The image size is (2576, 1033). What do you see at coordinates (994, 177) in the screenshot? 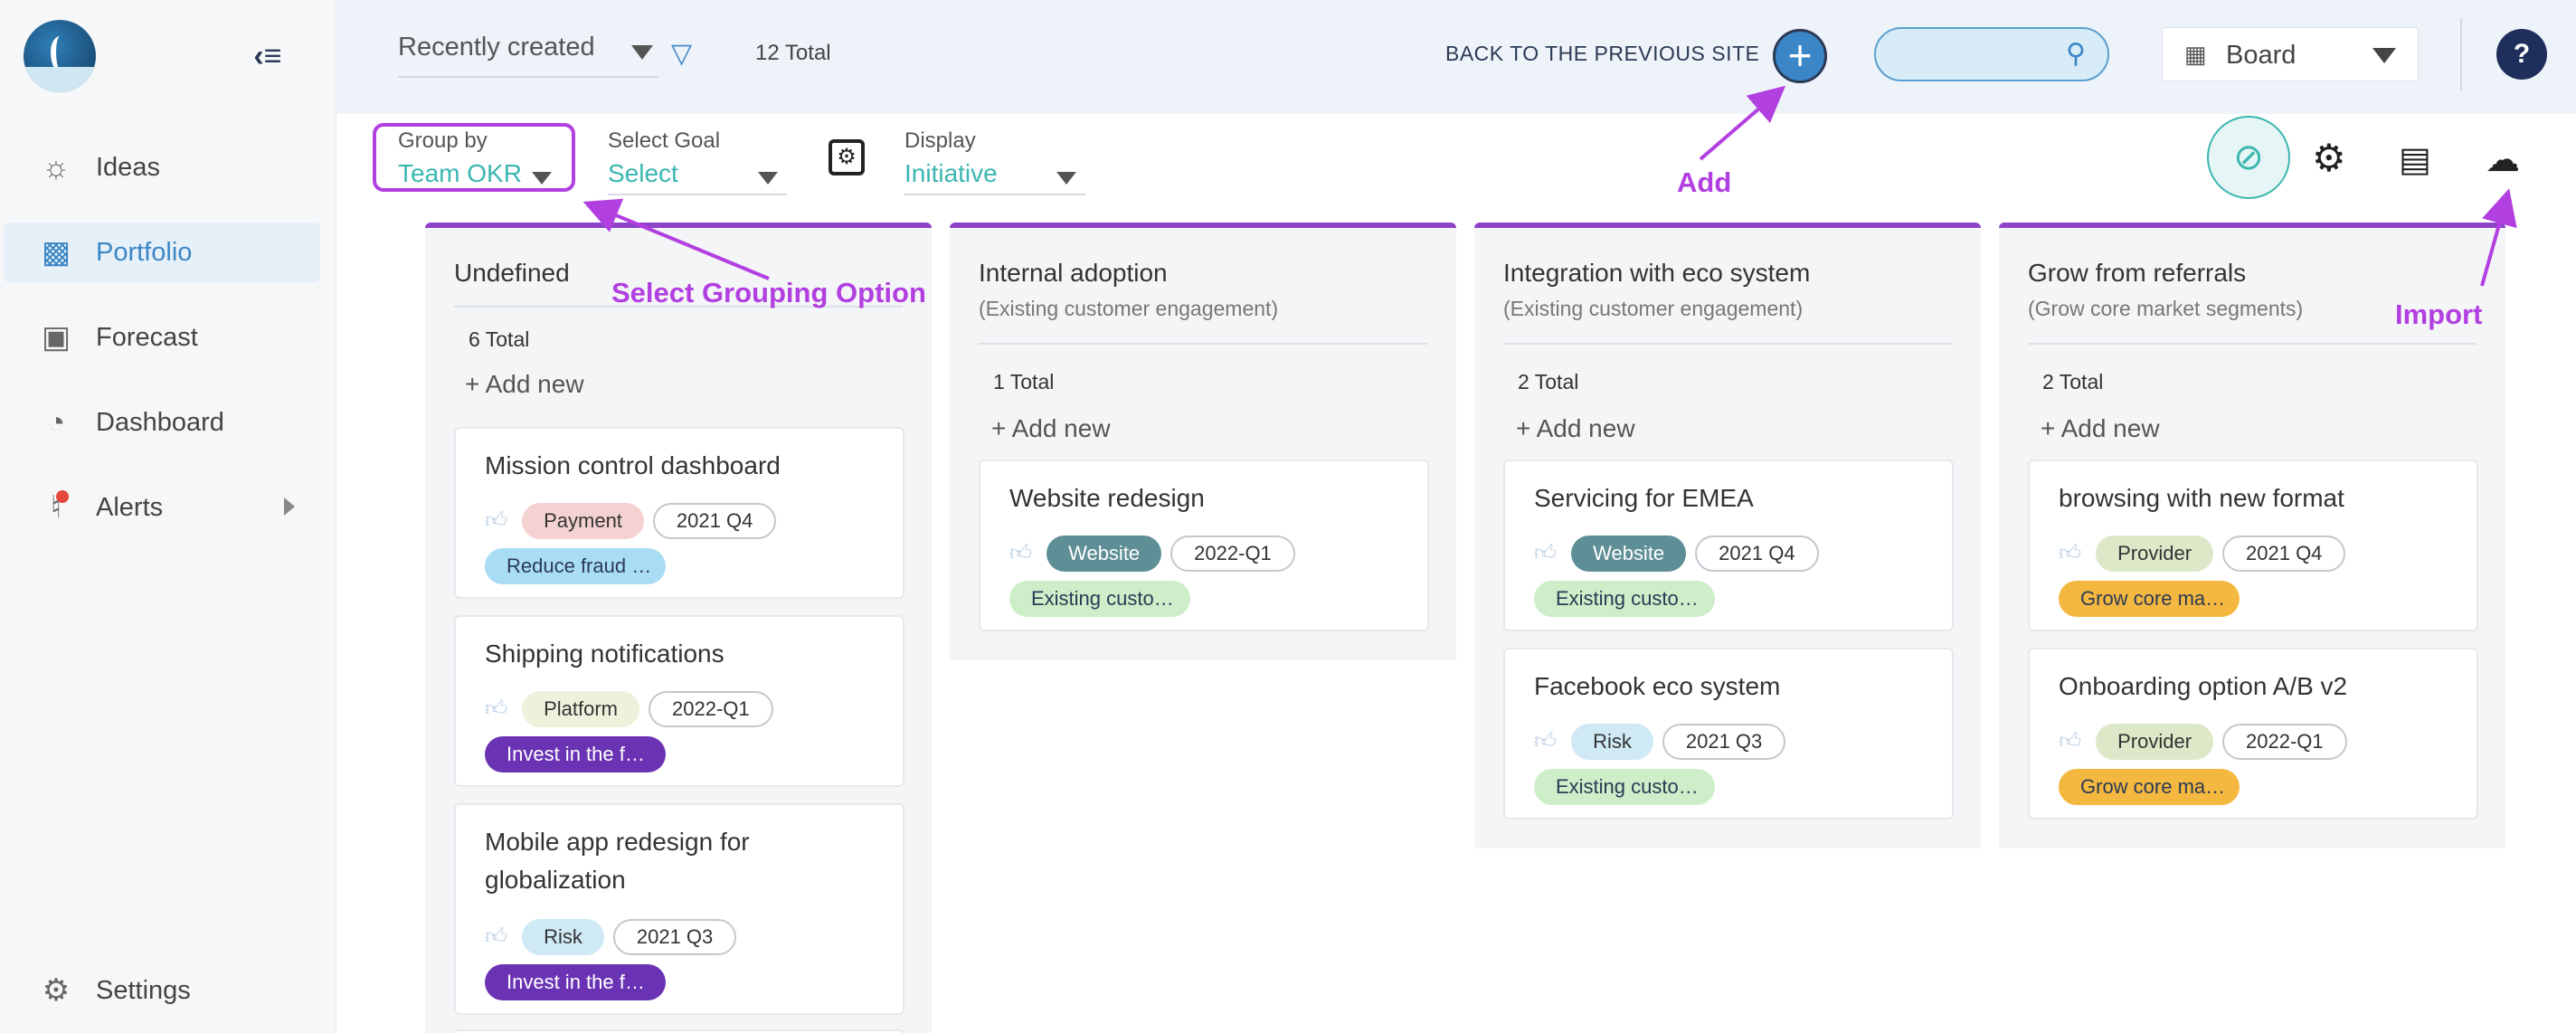
I see `display-value: Initiative` at bounding box center [994, 177].